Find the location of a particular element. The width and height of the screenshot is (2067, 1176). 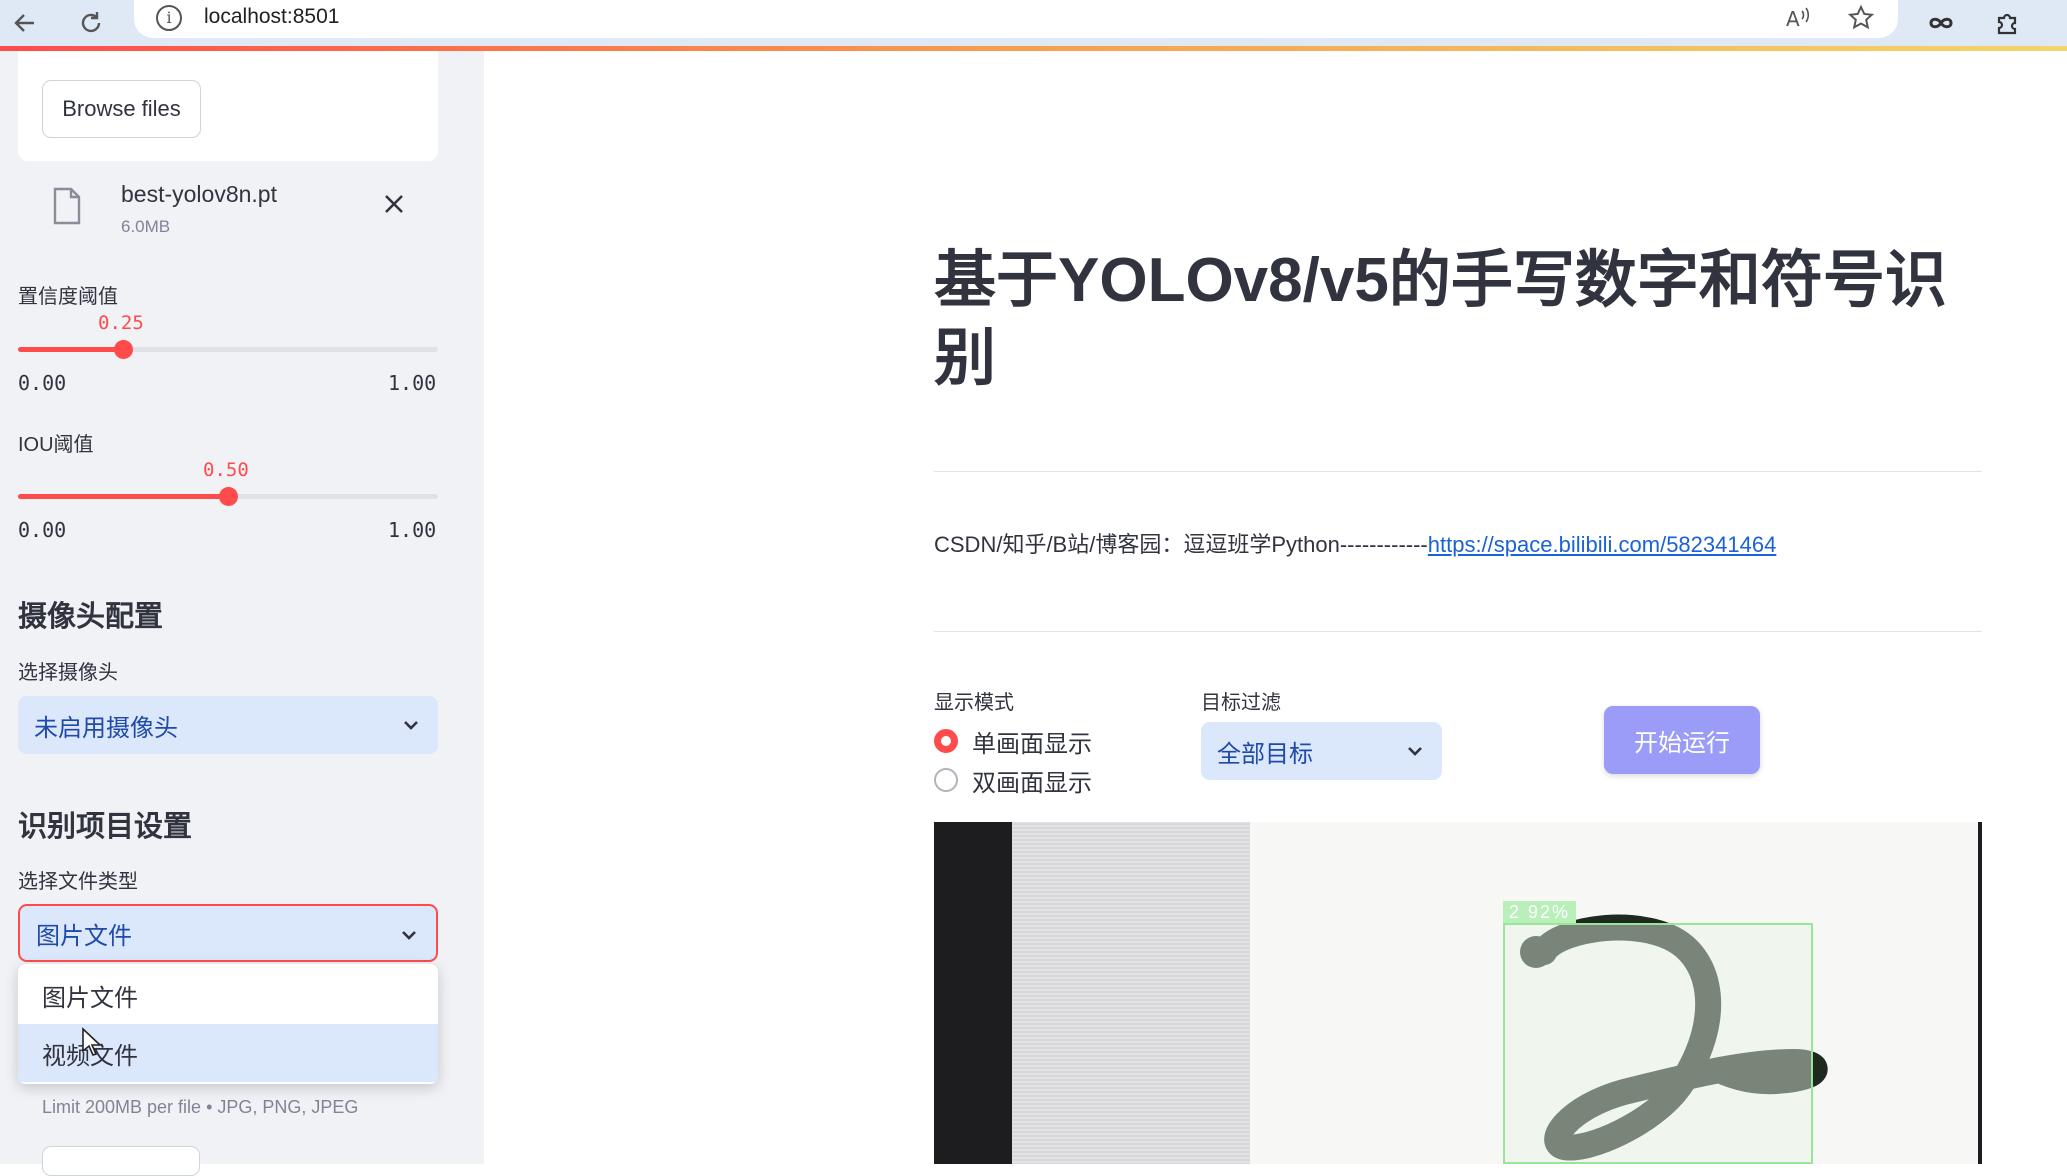

confidence-value: 0.25 is located at coordinates (121, 323).